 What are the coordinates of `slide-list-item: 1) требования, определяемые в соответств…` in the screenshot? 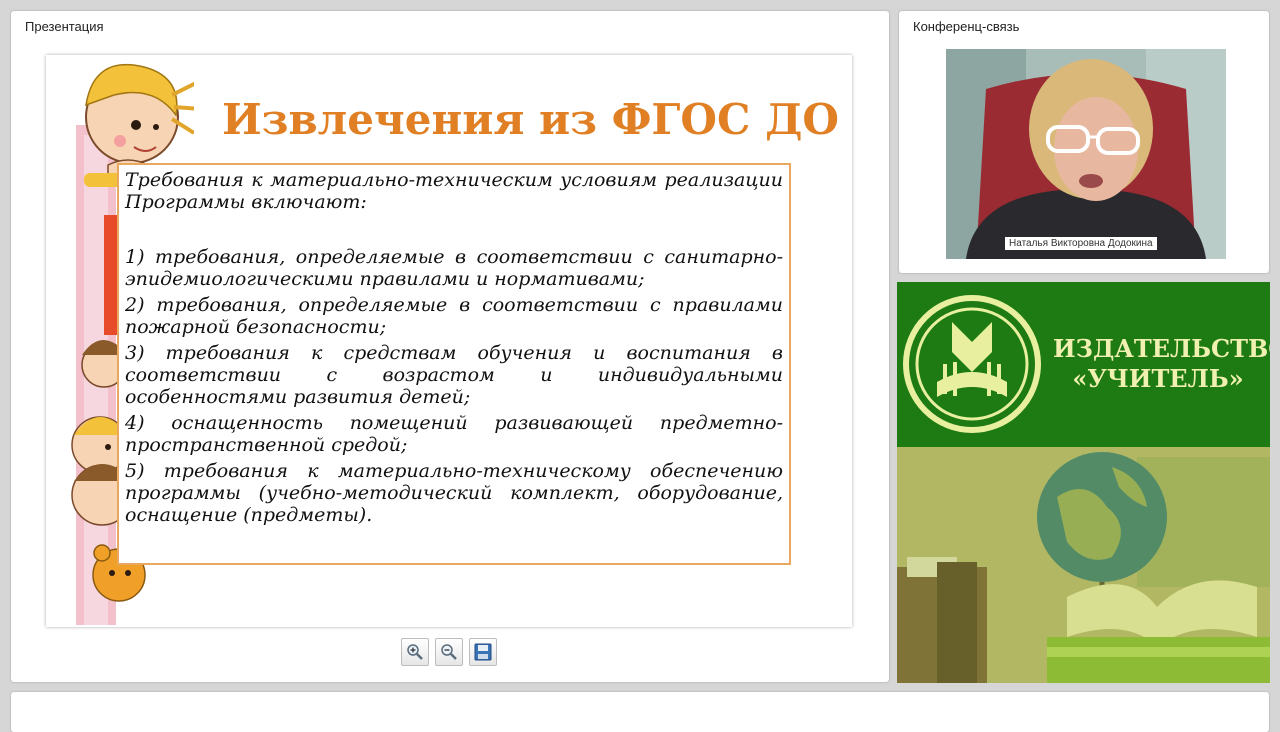 It's located at (454, 268).